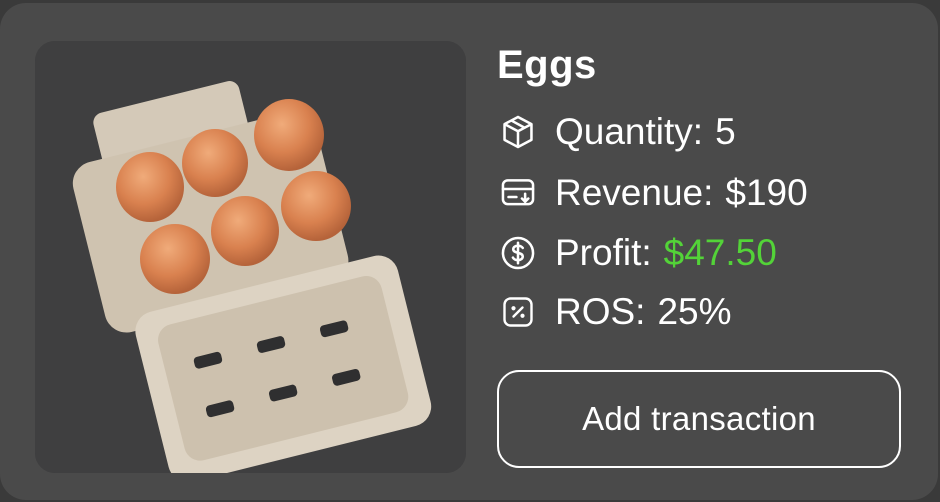 The image size is (940, 502). I want to click on add-transaction-button: Add transaction, so click(699, 419).